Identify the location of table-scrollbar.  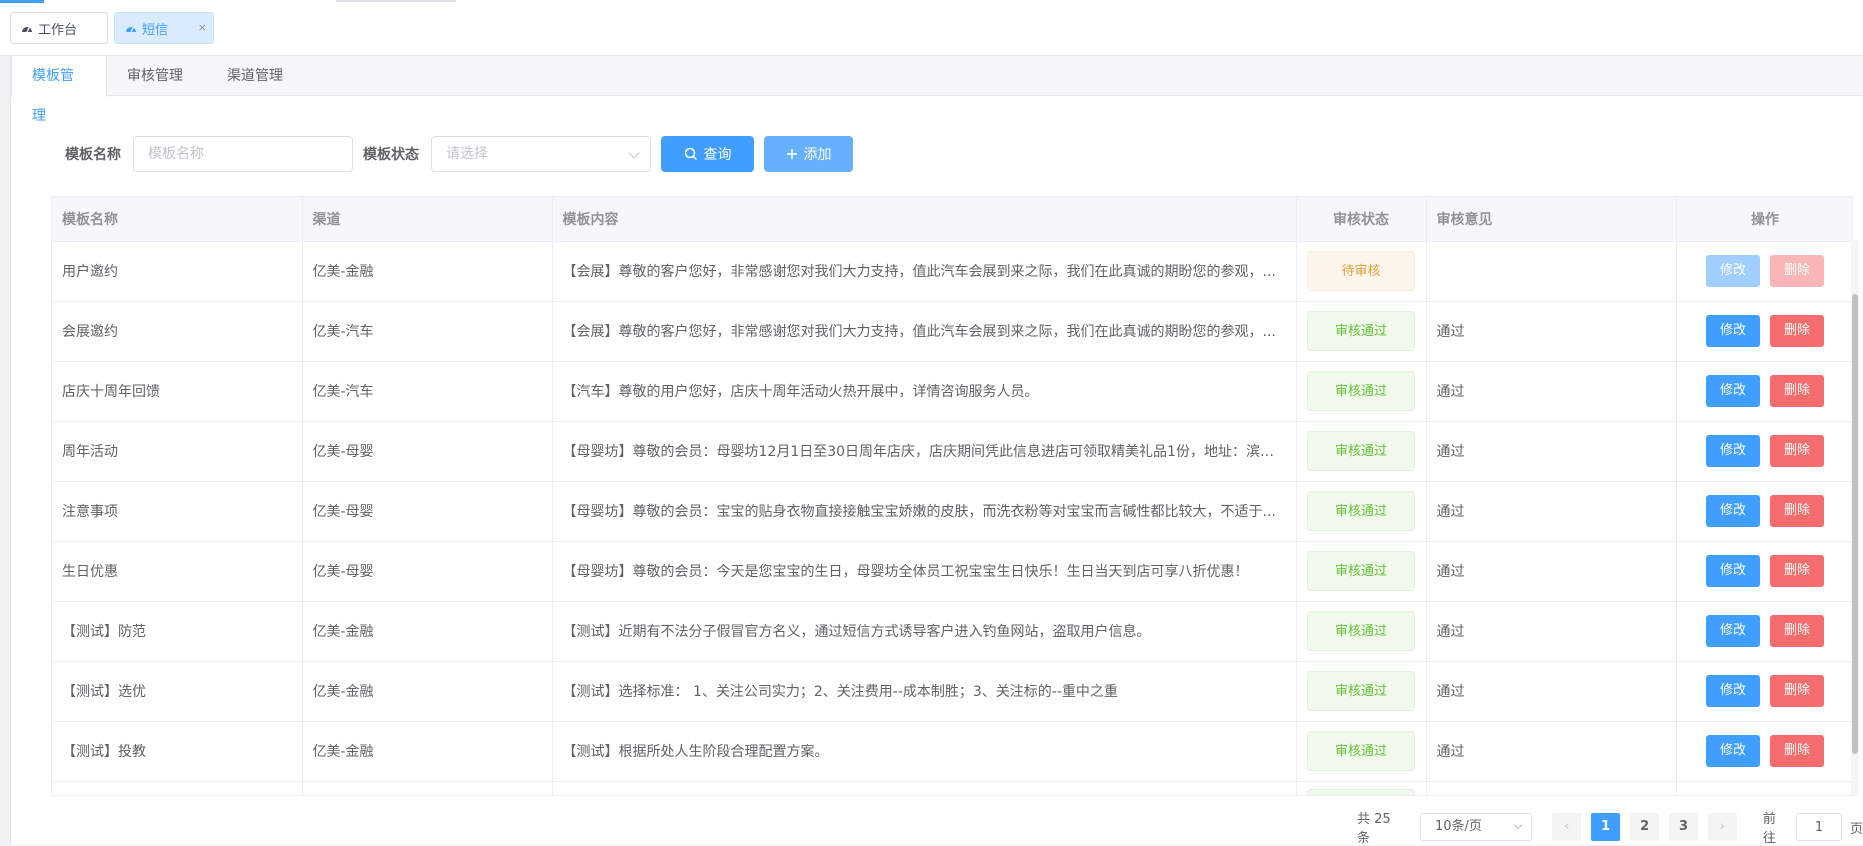
(1855, 518).